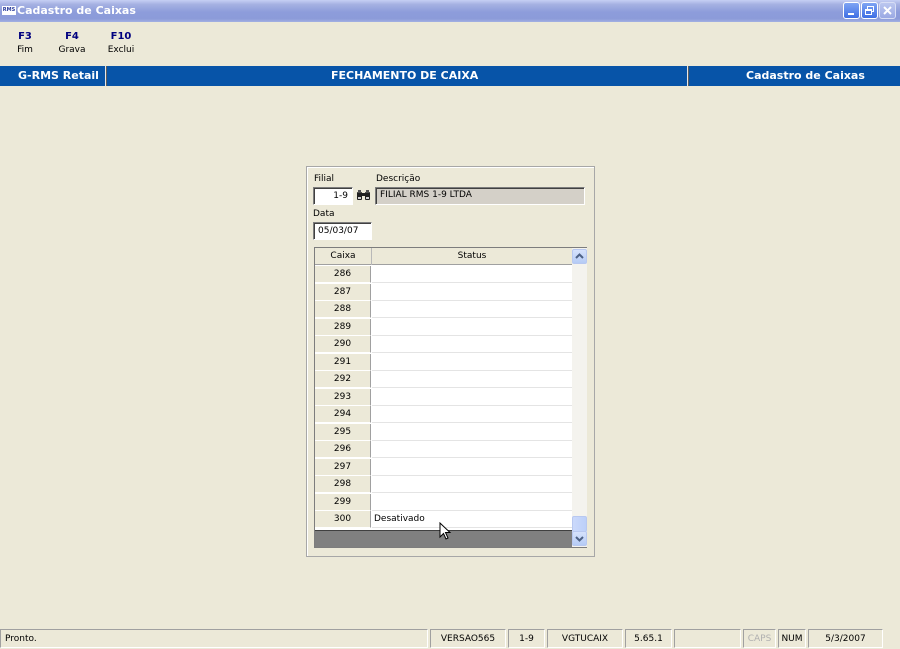  What do you see at coordinates (579, 397) in the screenshot?
I see `grid-vertical-scrollbar` at bounding box center [579, 397].